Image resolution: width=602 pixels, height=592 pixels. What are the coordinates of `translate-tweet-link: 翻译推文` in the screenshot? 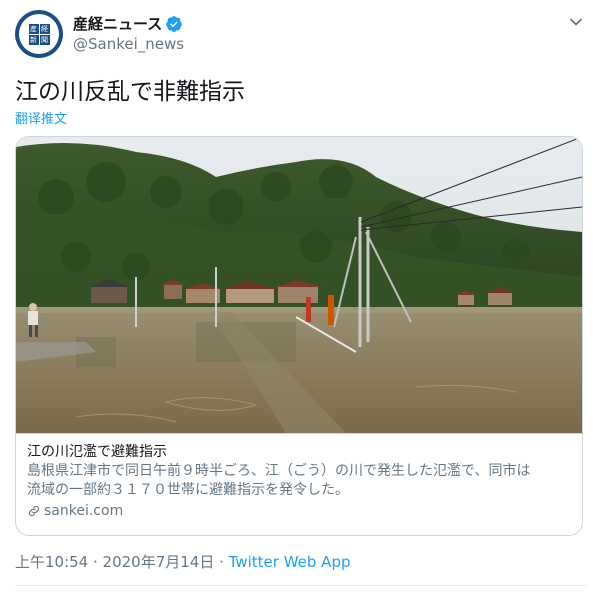 It's located at (41, 117).